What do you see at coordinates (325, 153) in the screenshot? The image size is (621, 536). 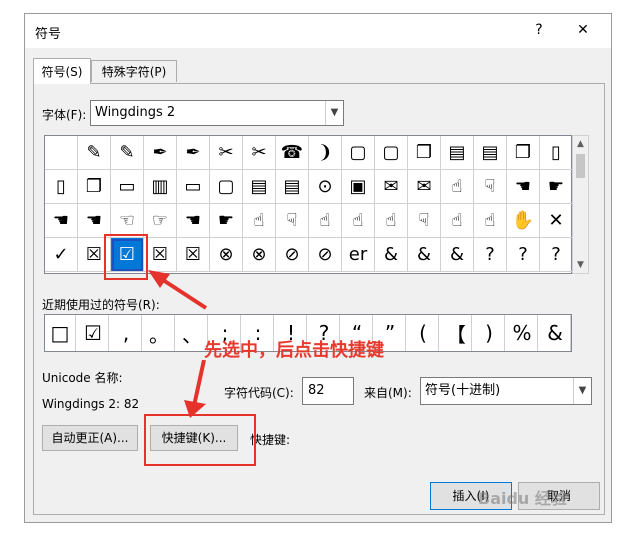 I see `symbol-cell: ❩` at bounding box center [325, 153].